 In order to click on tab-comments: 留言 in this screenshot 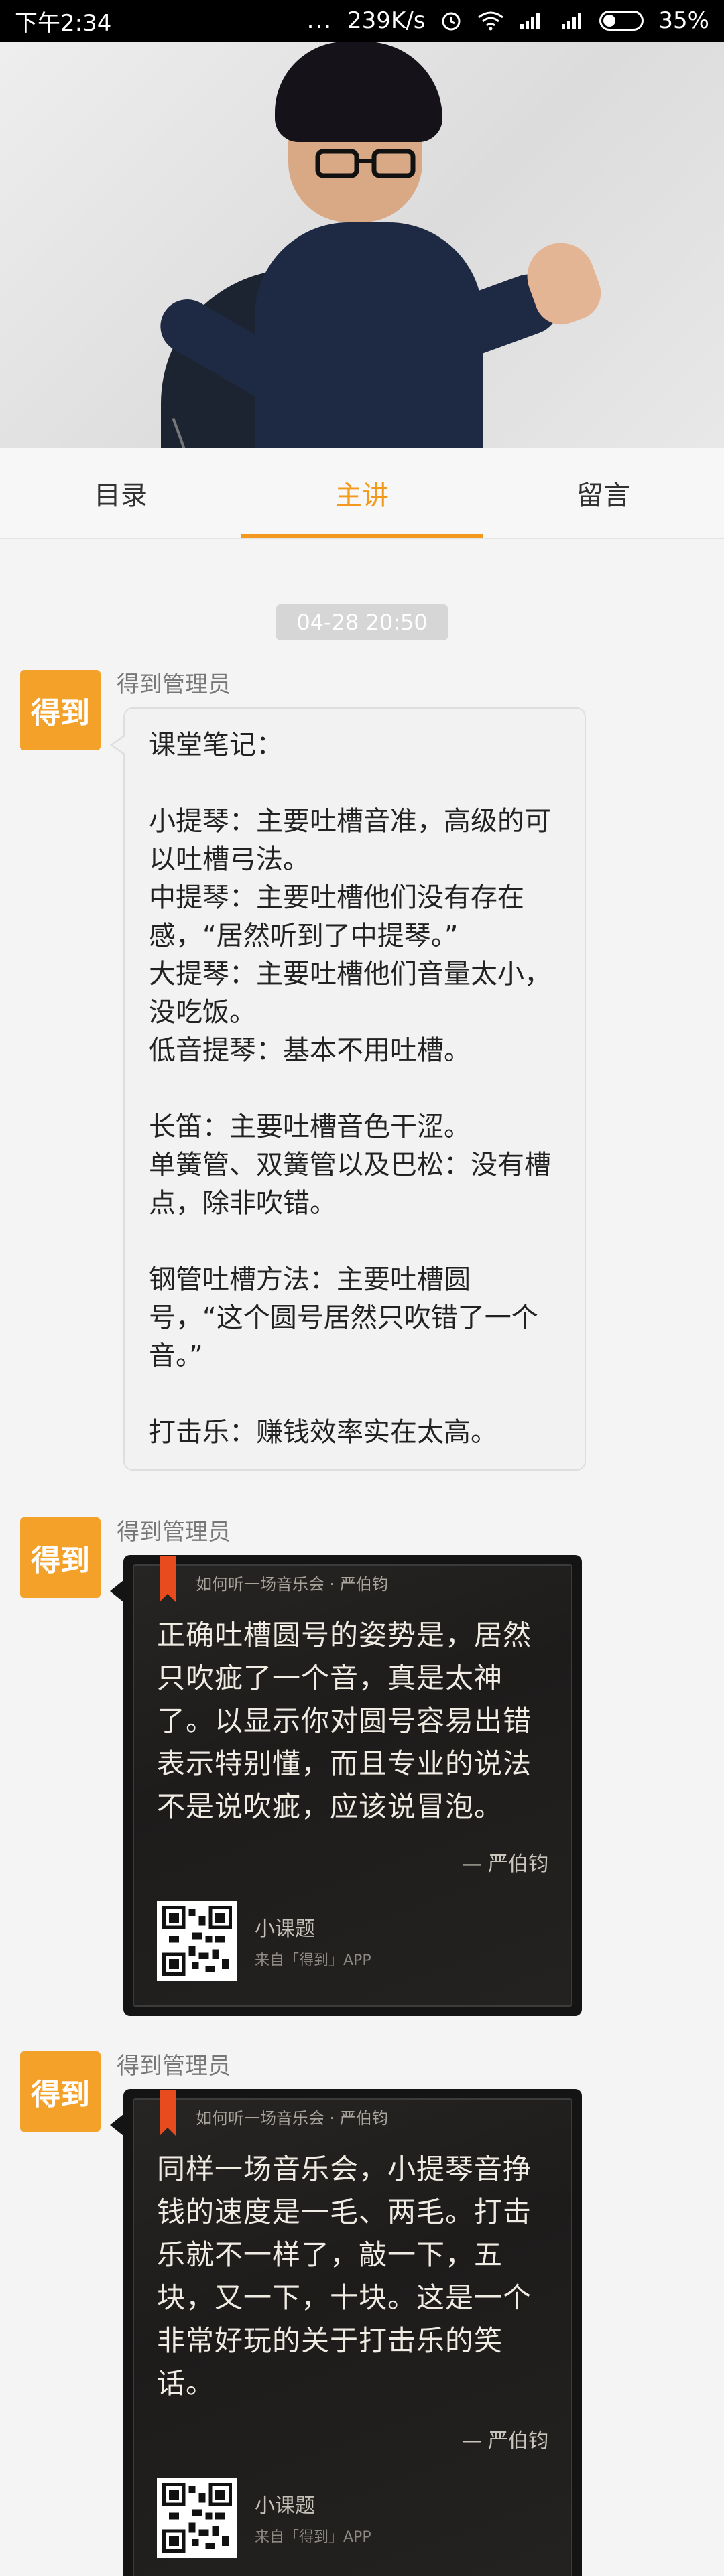, I will do `click(603, 493)`.